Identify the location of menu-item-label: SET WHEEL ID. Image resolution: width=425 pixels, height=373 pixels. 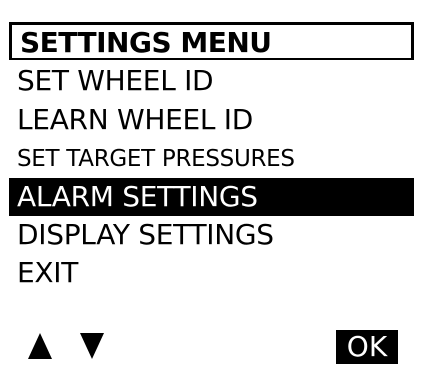
(115, 80).